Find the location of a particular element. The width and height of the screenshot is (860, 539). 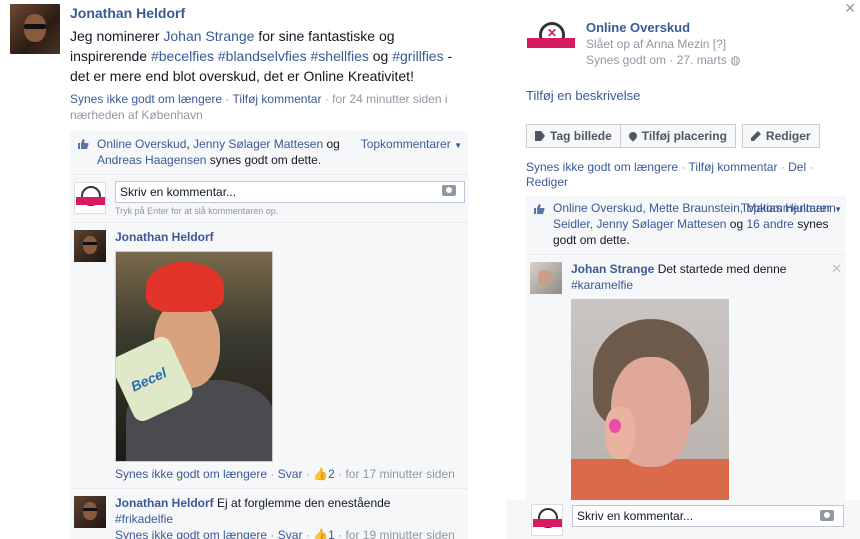

hashtag-link: #karamelfie is located at coordinates (602, 285).